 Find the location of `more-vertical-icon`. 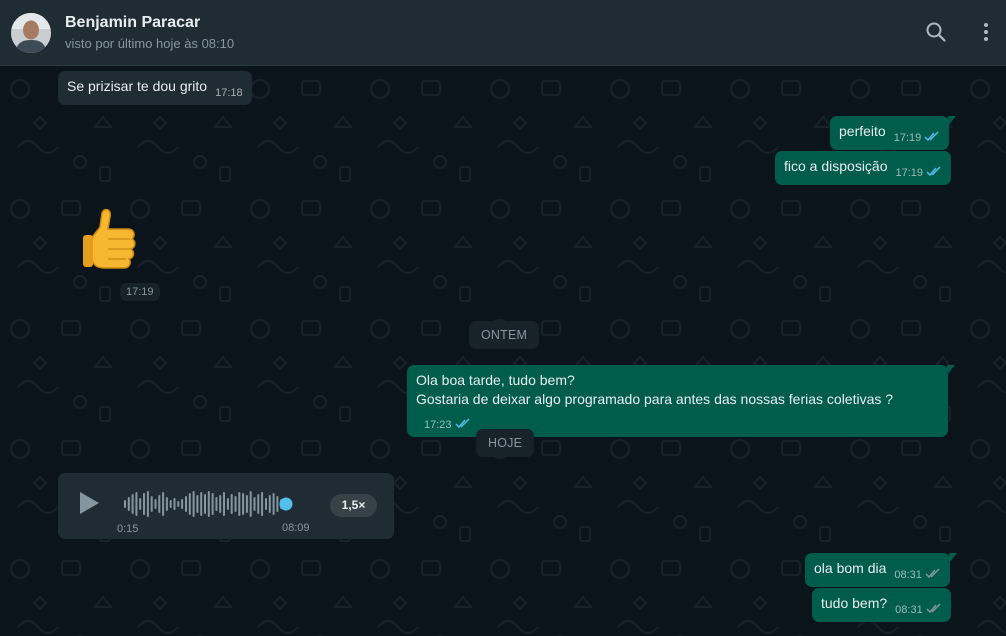

more-vertical-icon is located at coordinates (986, 32).